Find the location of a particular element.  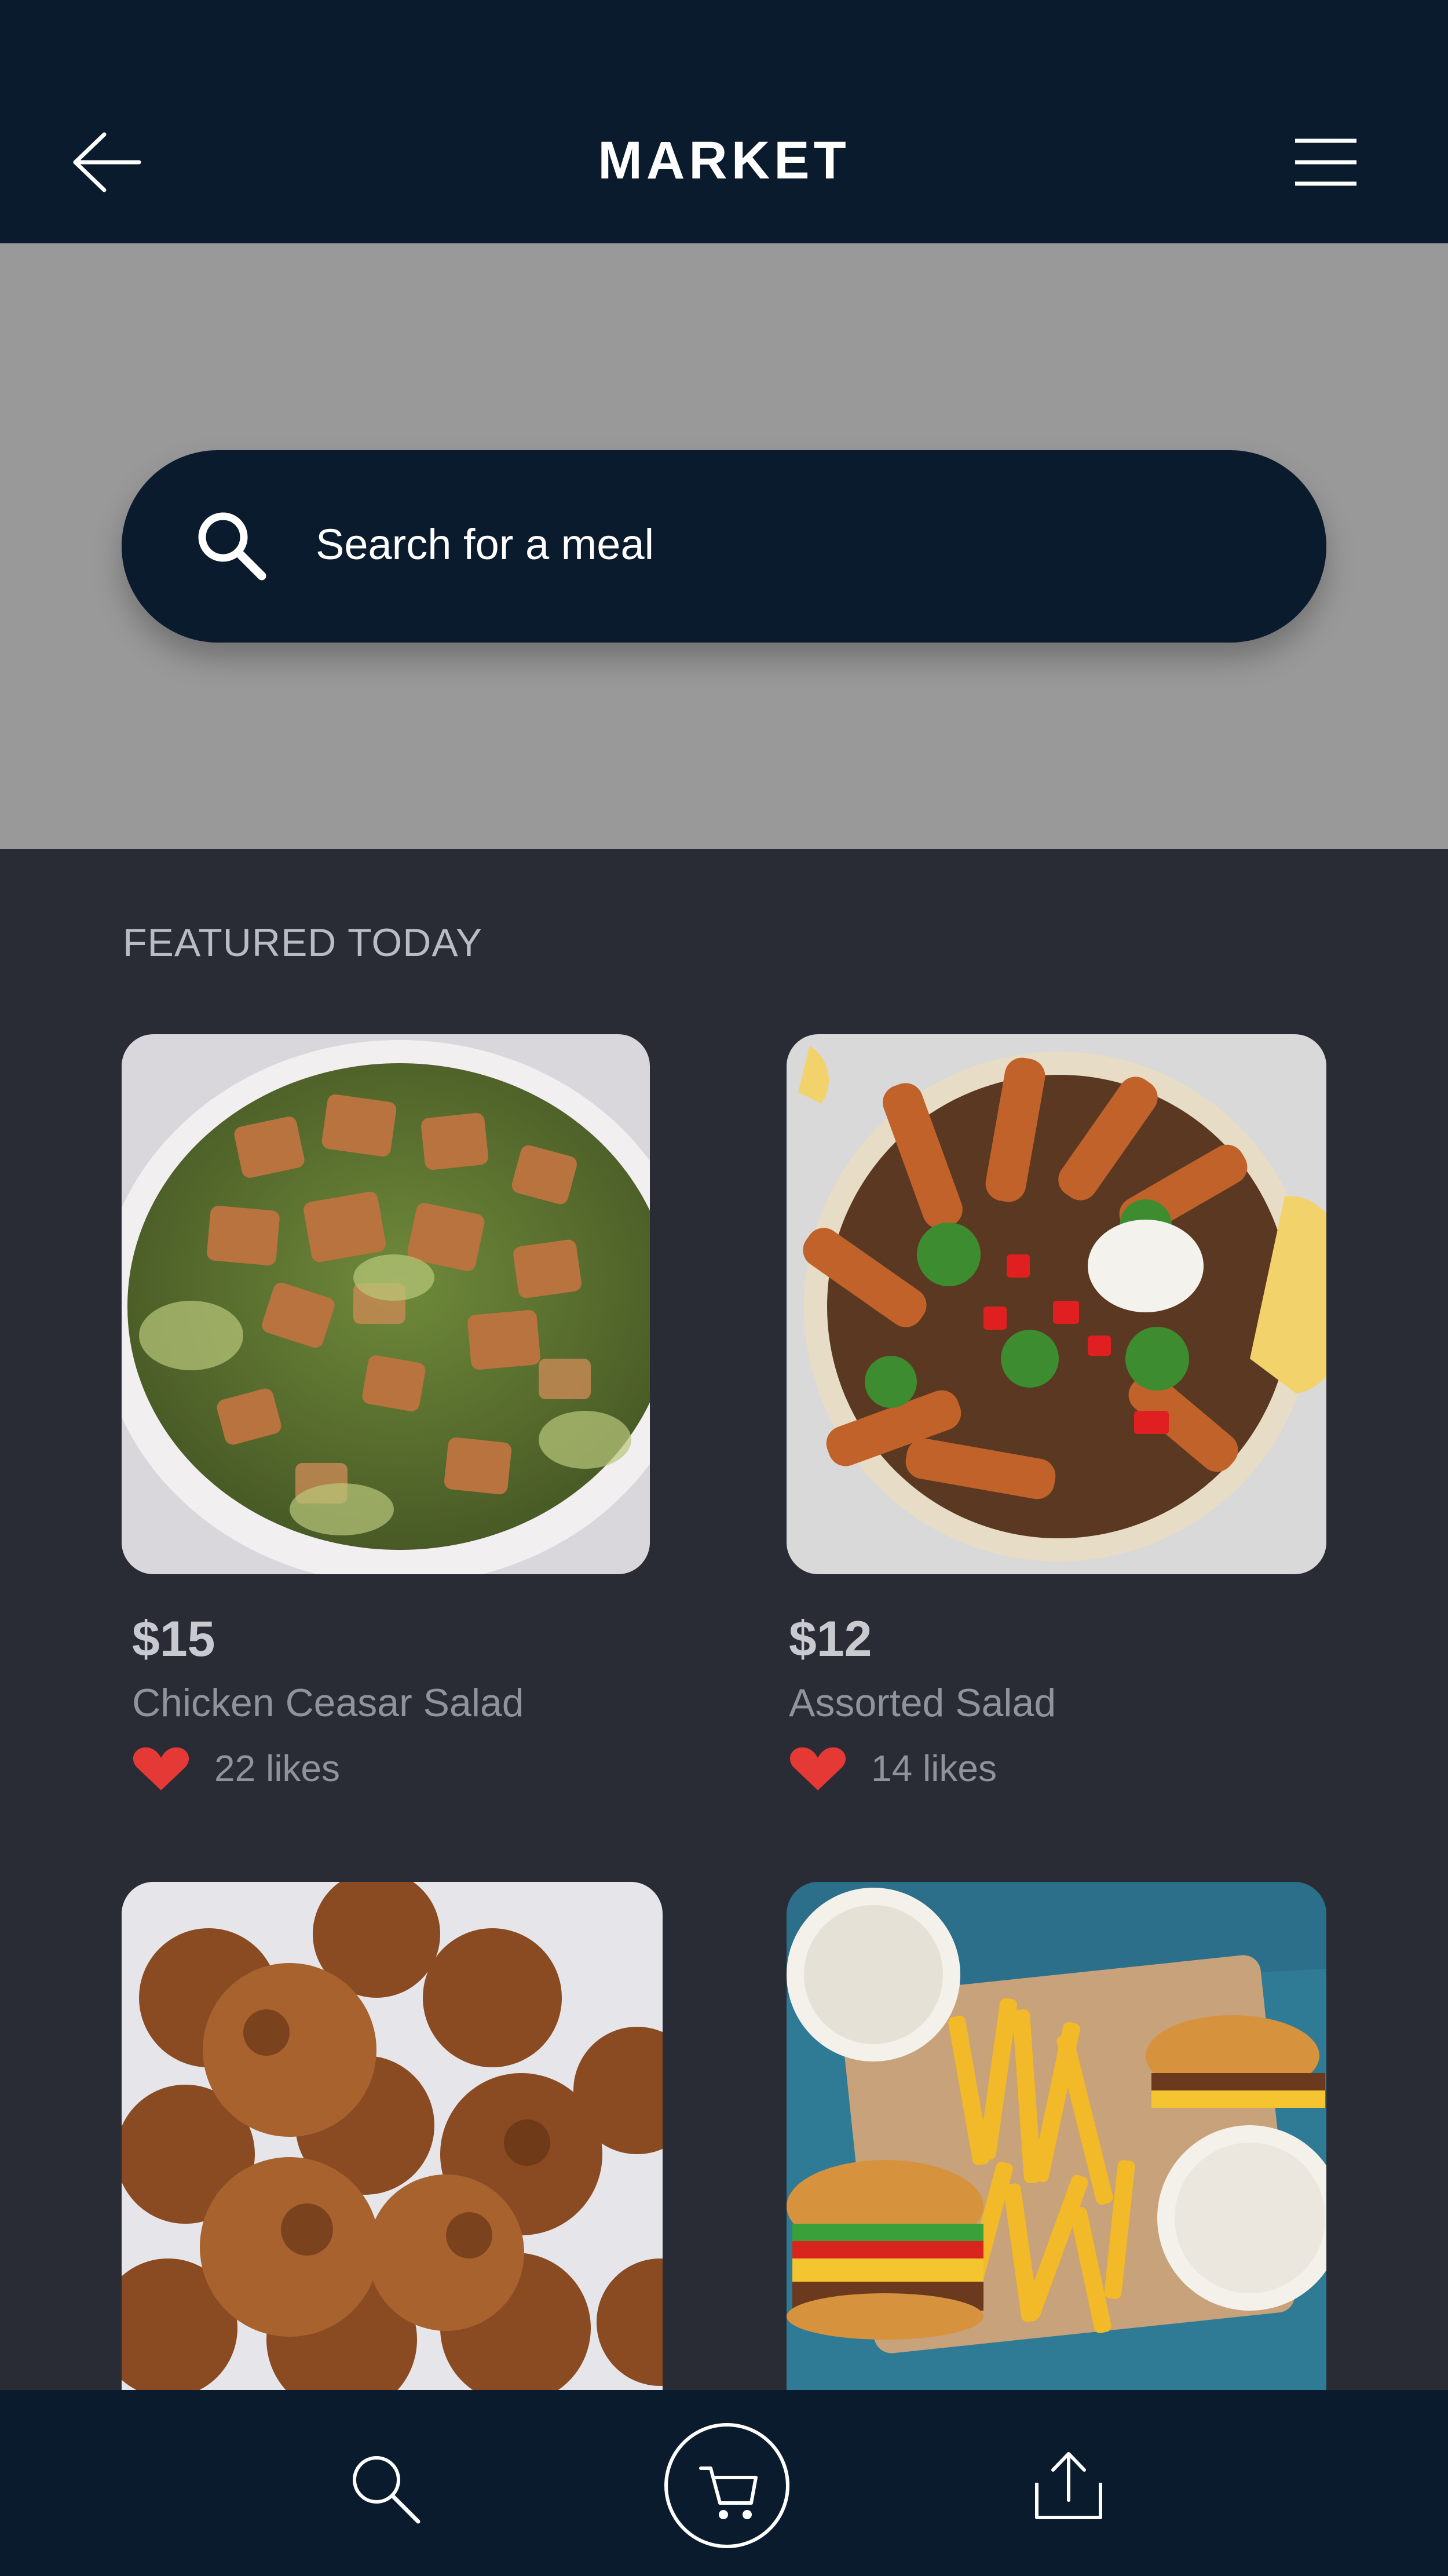

falafel-photo is located at coordinates (392, 2136).